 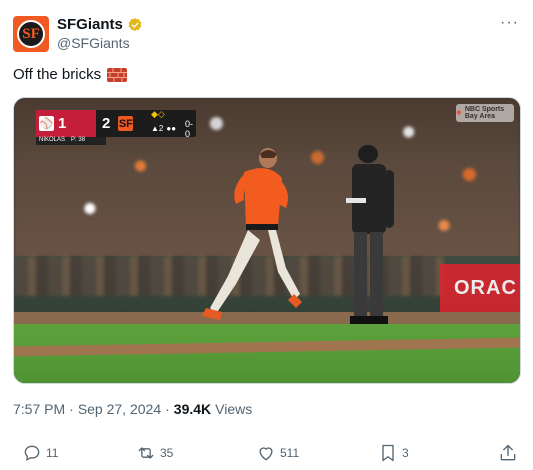 What do you see at coordinates (388, 453) in the screenshot?
I see `bookmark-icon` at bounding box center [388, 453].